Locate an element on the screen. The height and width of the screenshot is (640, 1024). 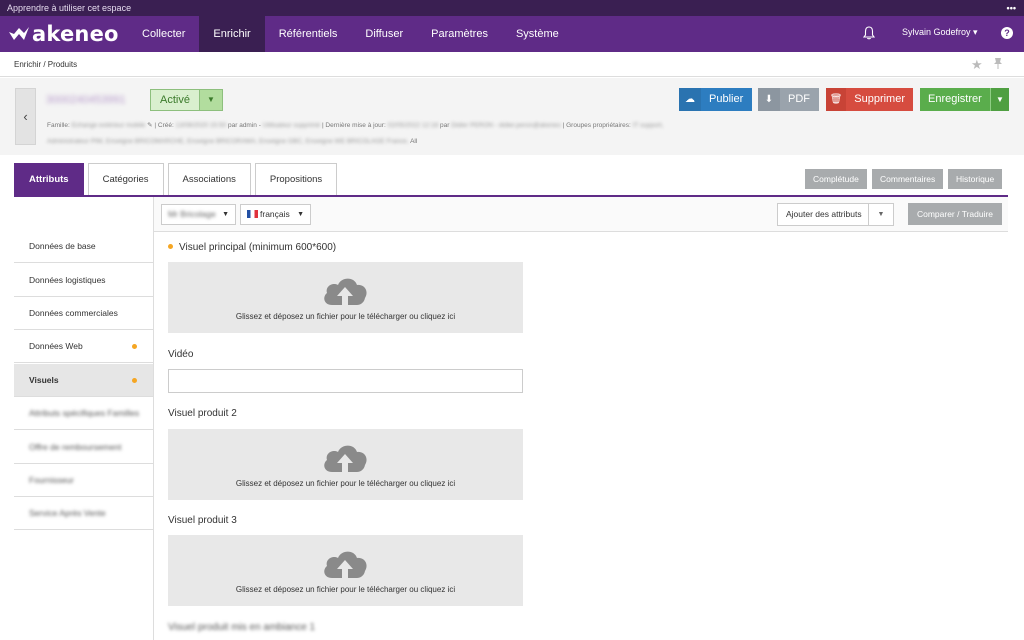
add-attributes-label: Ajouter des attributs is located at coordinates (824, 214).